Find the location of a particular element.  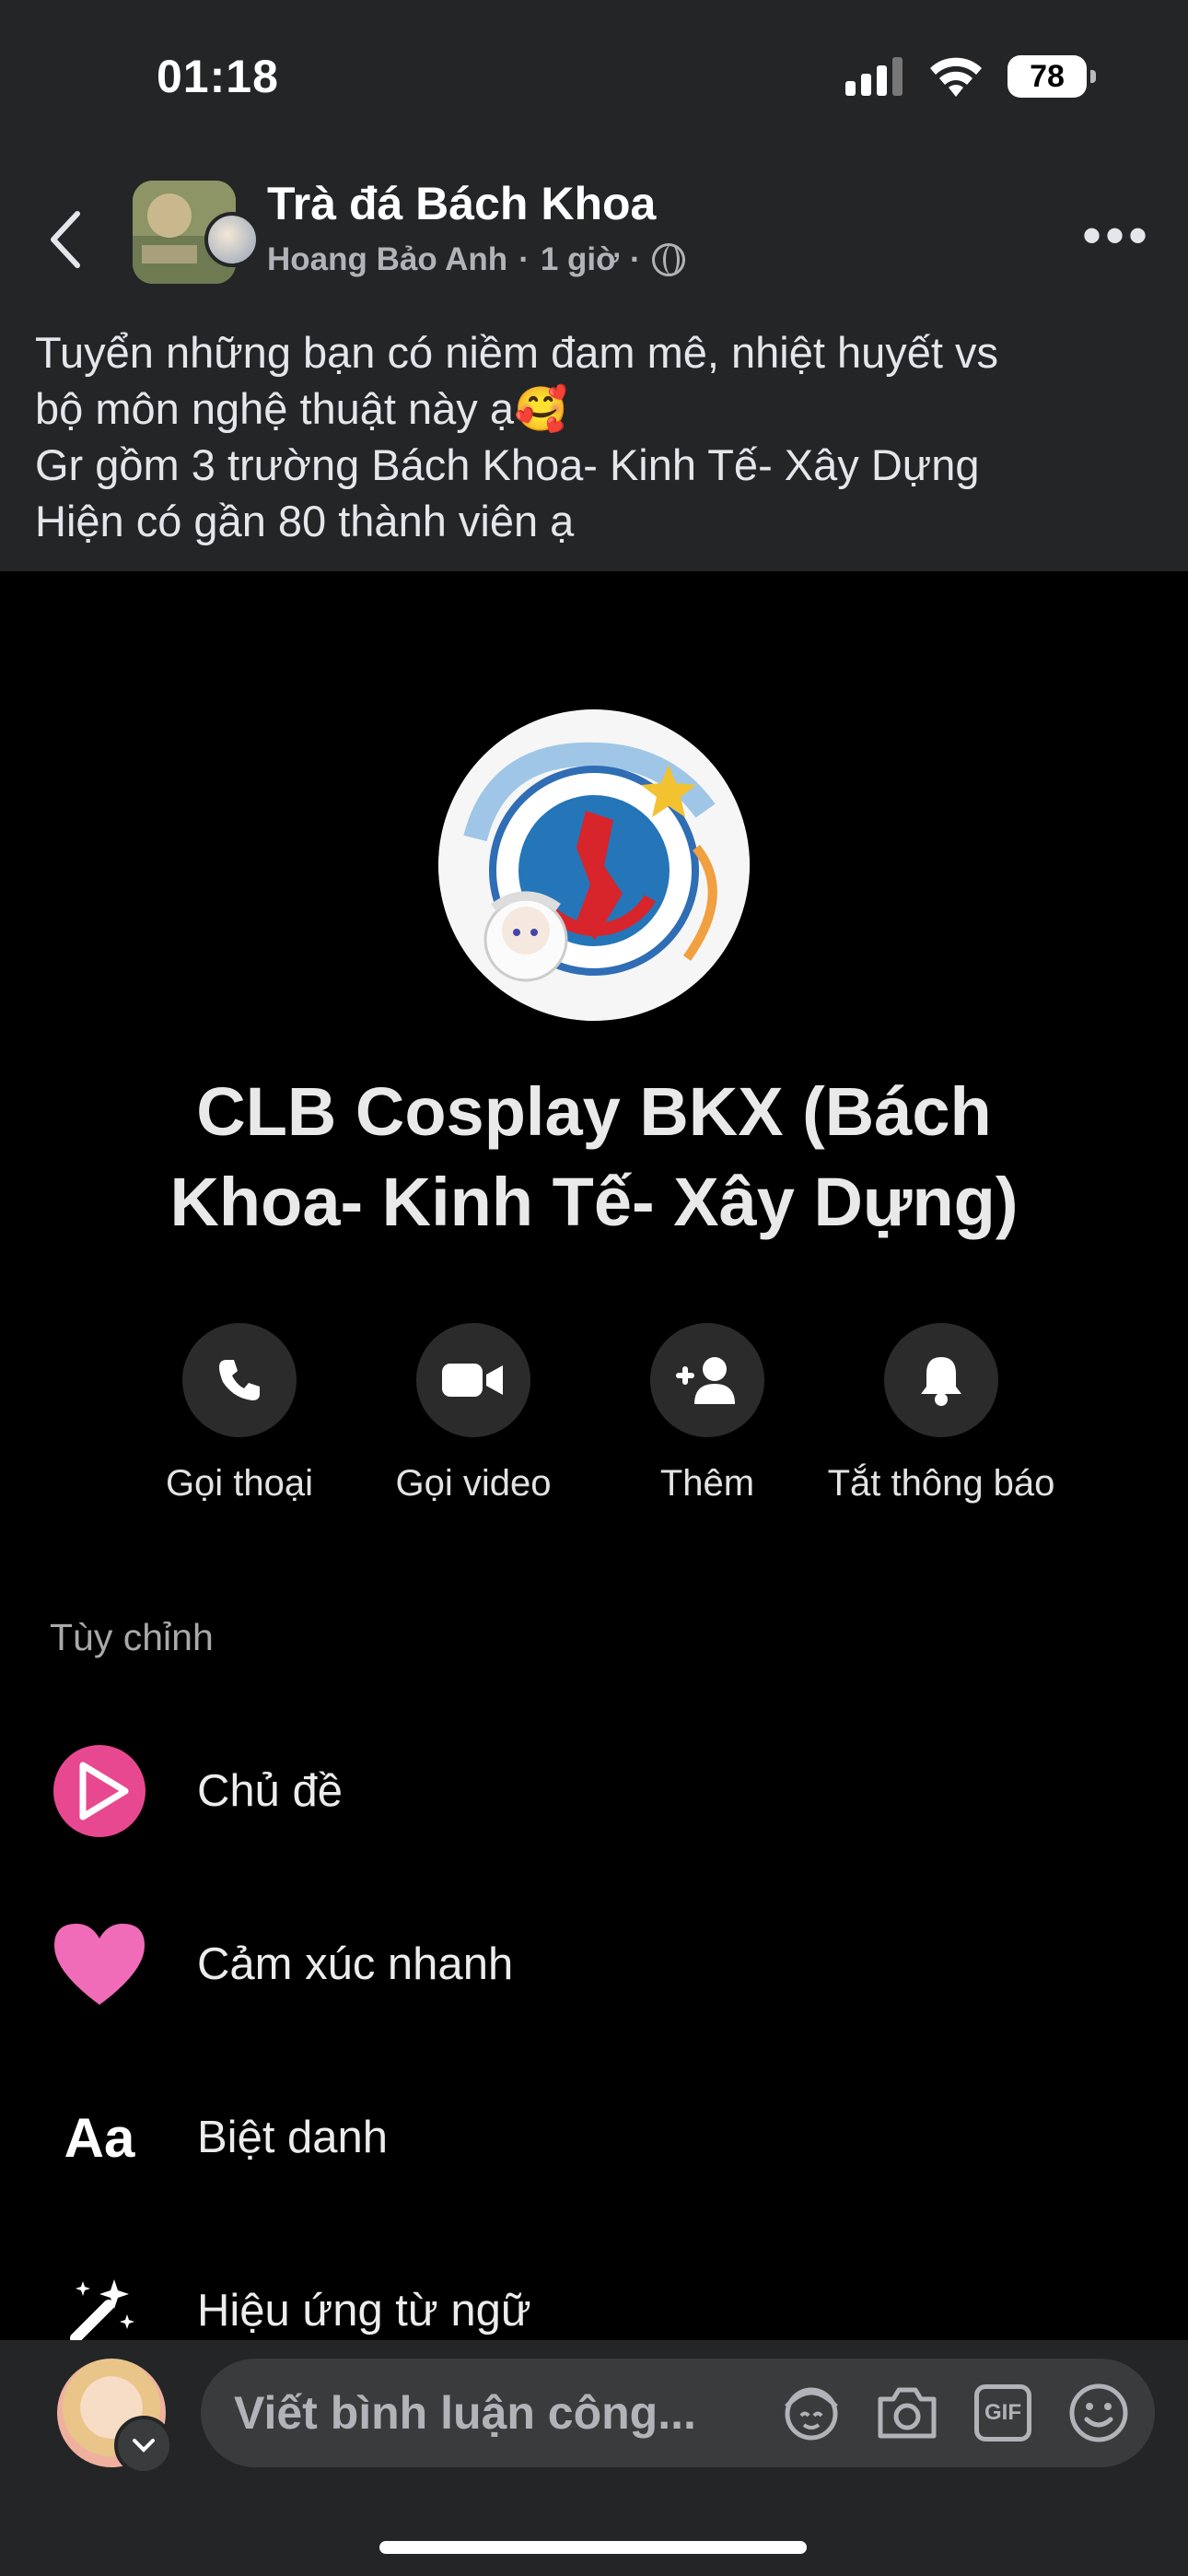

action-label: Thêm is located at coordinates (707, 1483).